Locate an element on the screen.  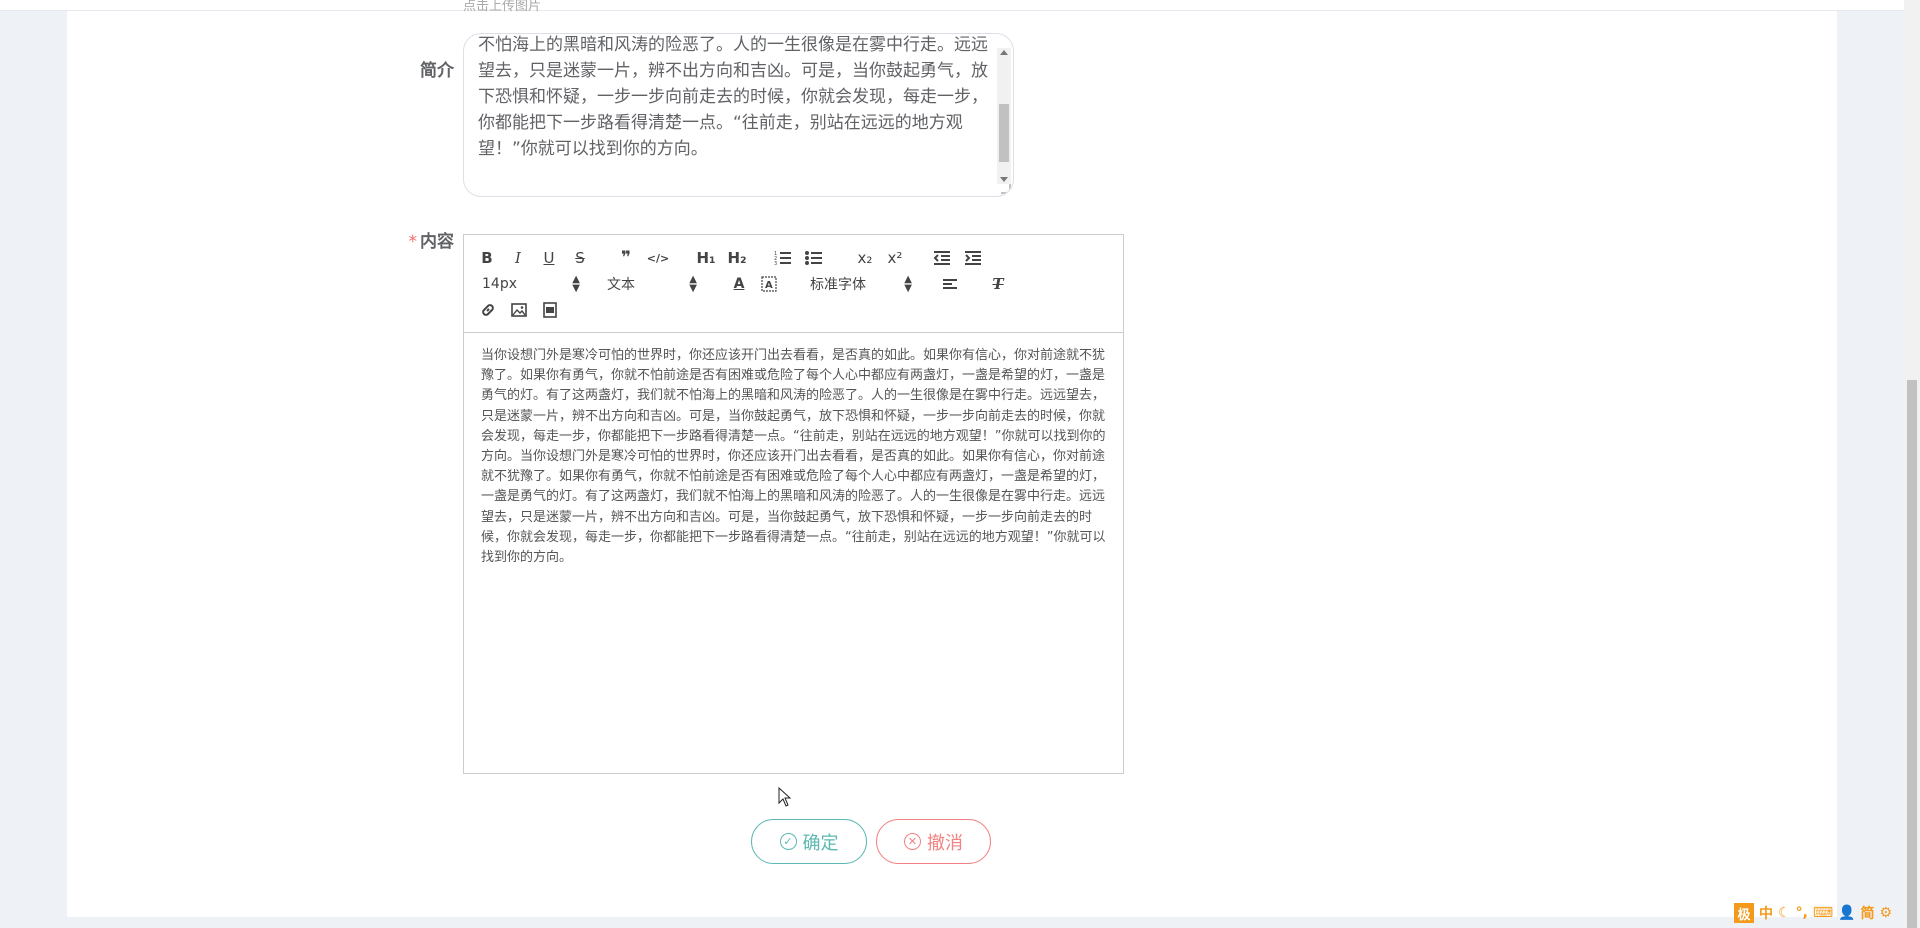
image-icon is located at coordinates (519, 310).